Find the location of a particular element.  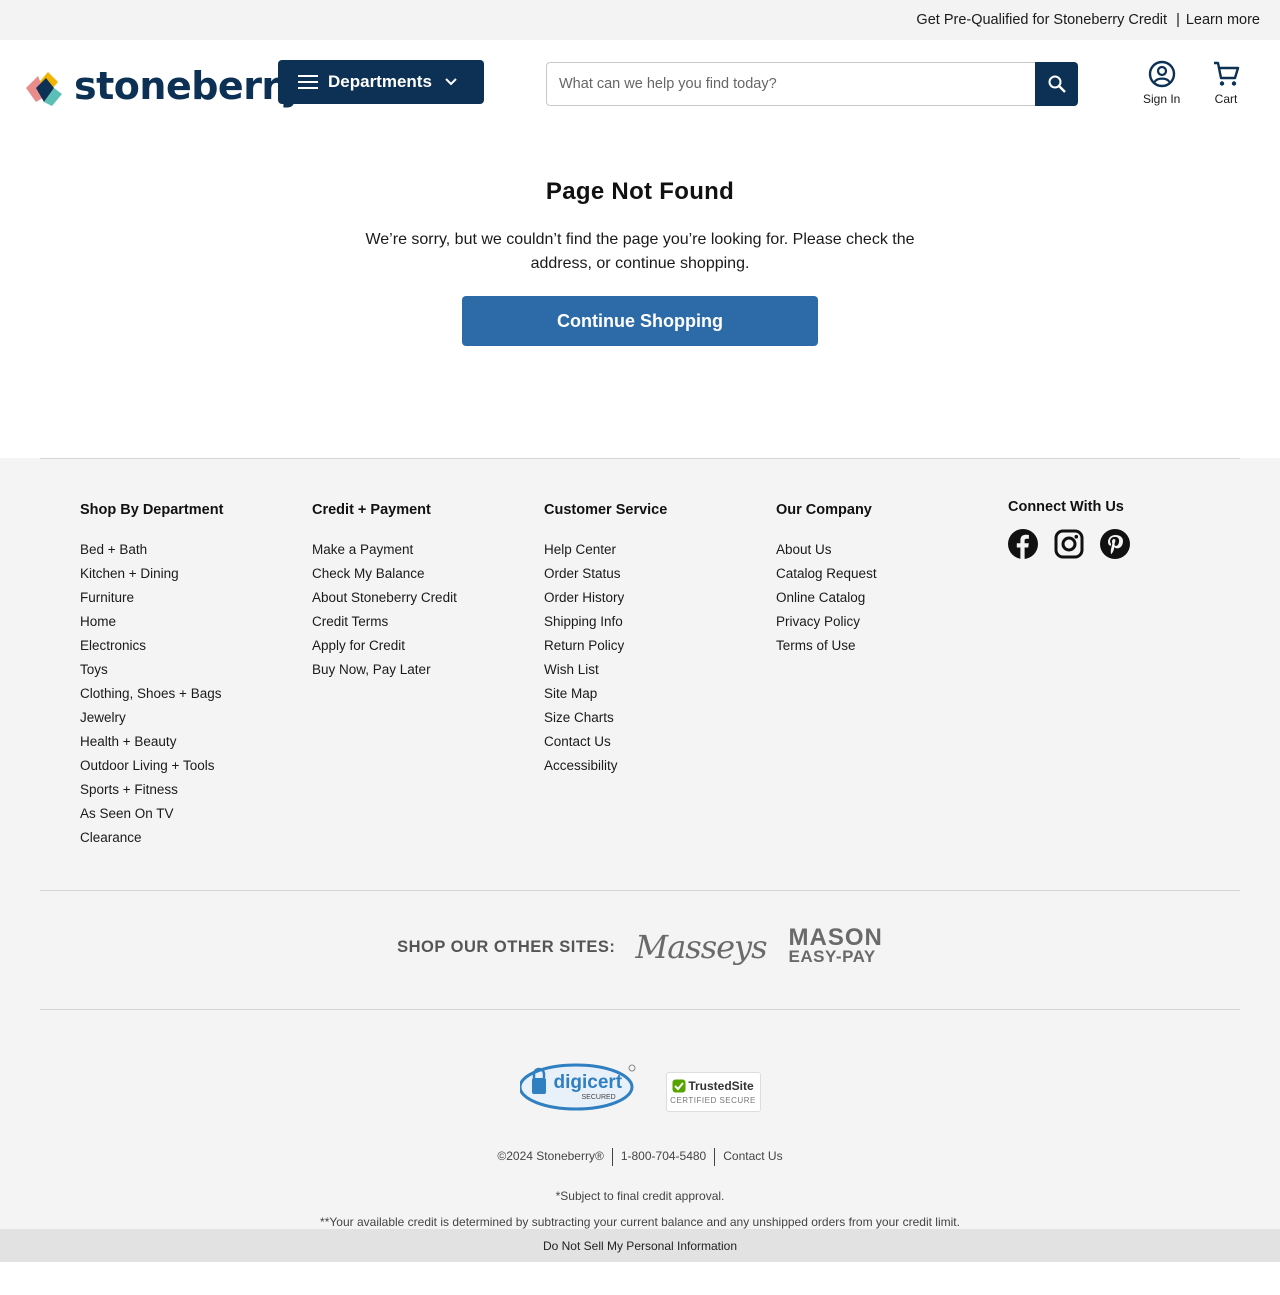

logo-text: stoneberry is located at coordinates (189, 86).